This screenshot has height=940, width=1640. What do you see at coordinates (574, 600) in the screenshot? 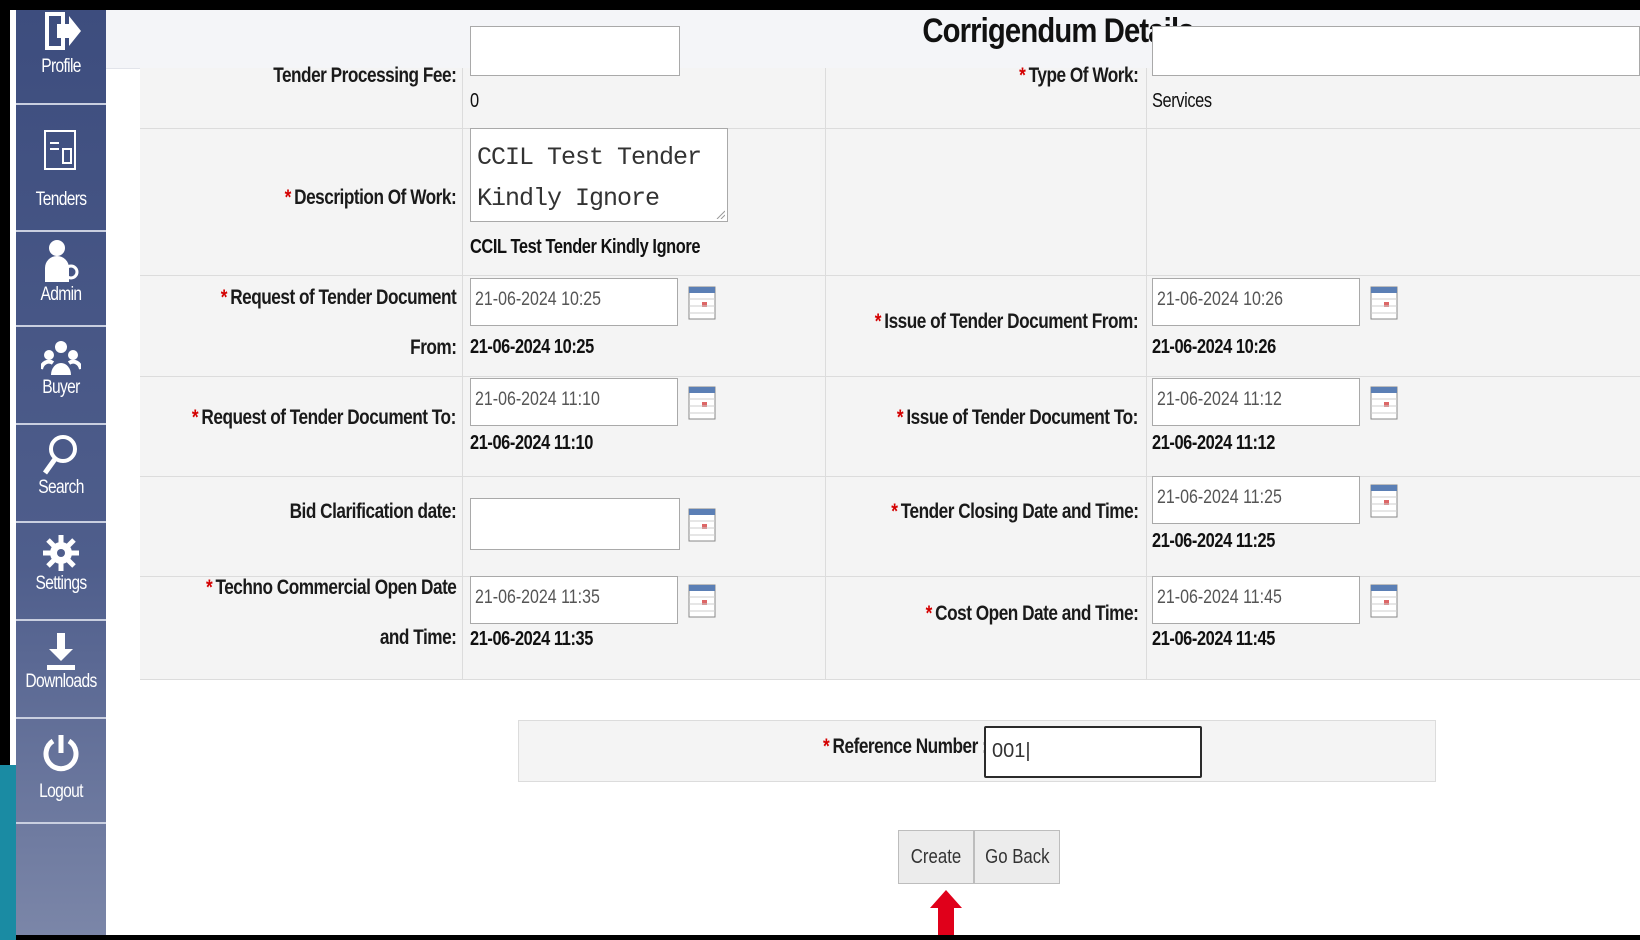
I see `techno-open-input: 21-06-2024 11:35` at bounding box center [574, 600].